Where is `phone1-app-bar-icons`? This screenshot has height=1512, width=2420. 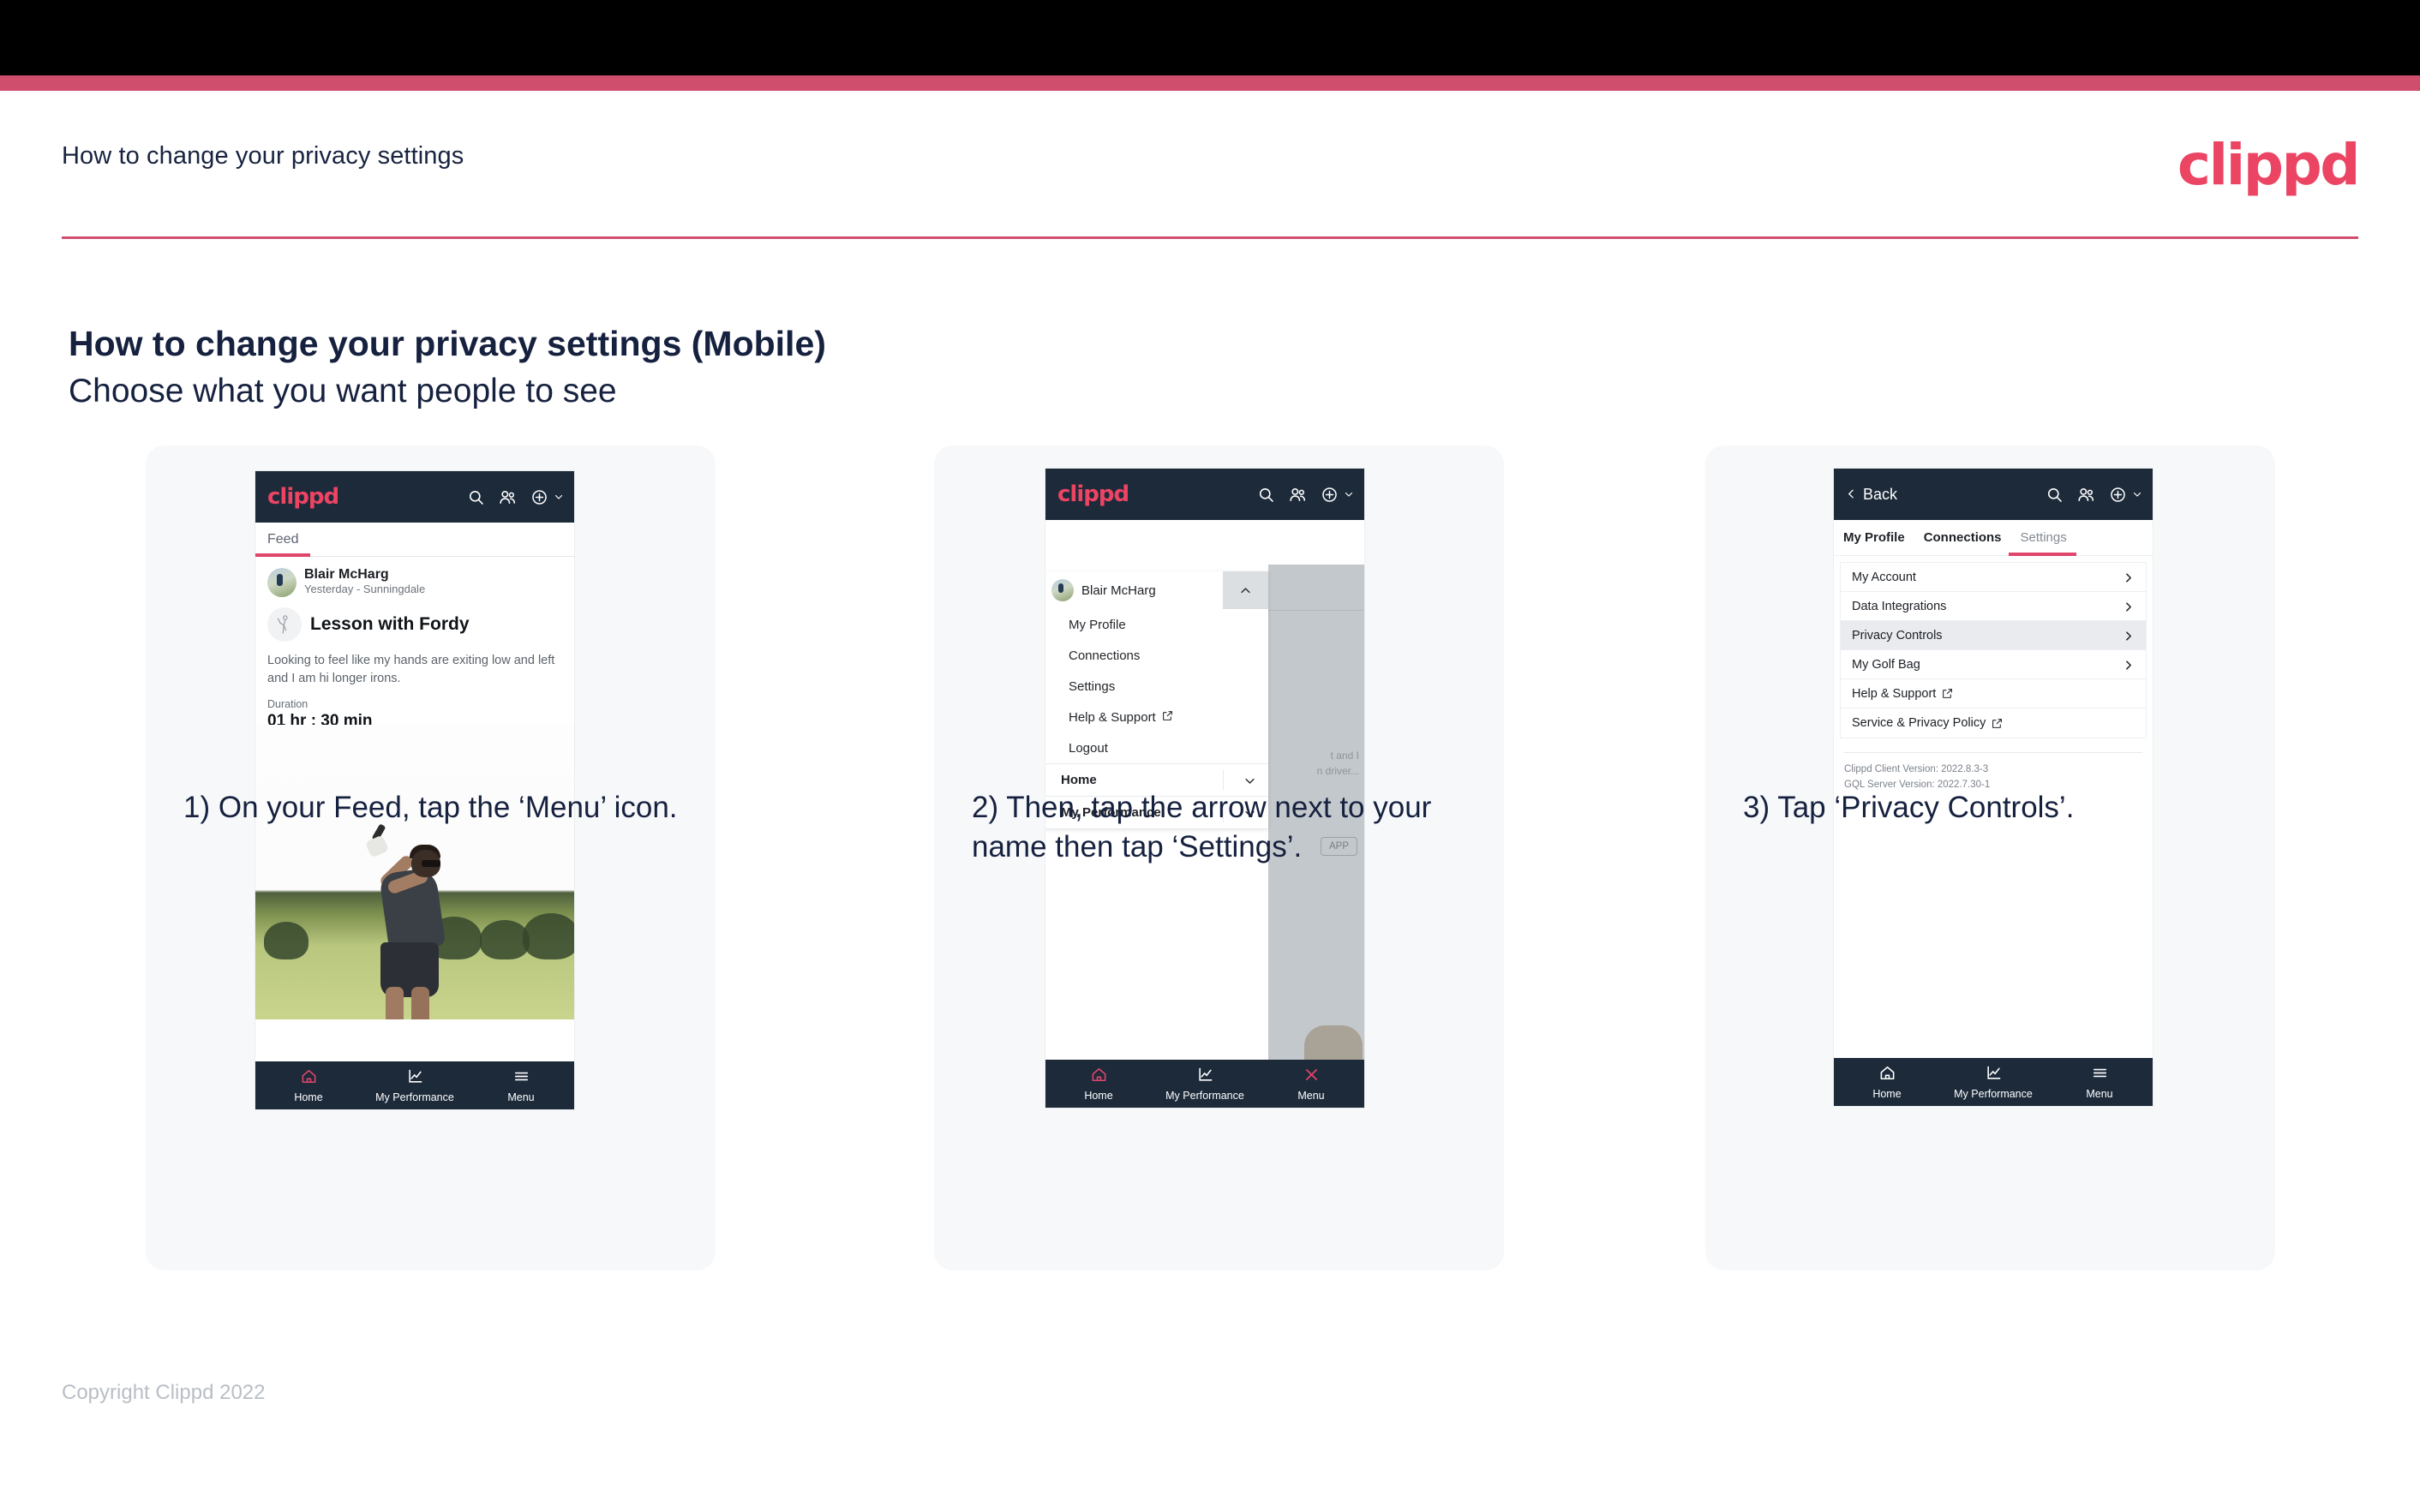
phone1-app-bar-icons is located at coordinates (516, 497).